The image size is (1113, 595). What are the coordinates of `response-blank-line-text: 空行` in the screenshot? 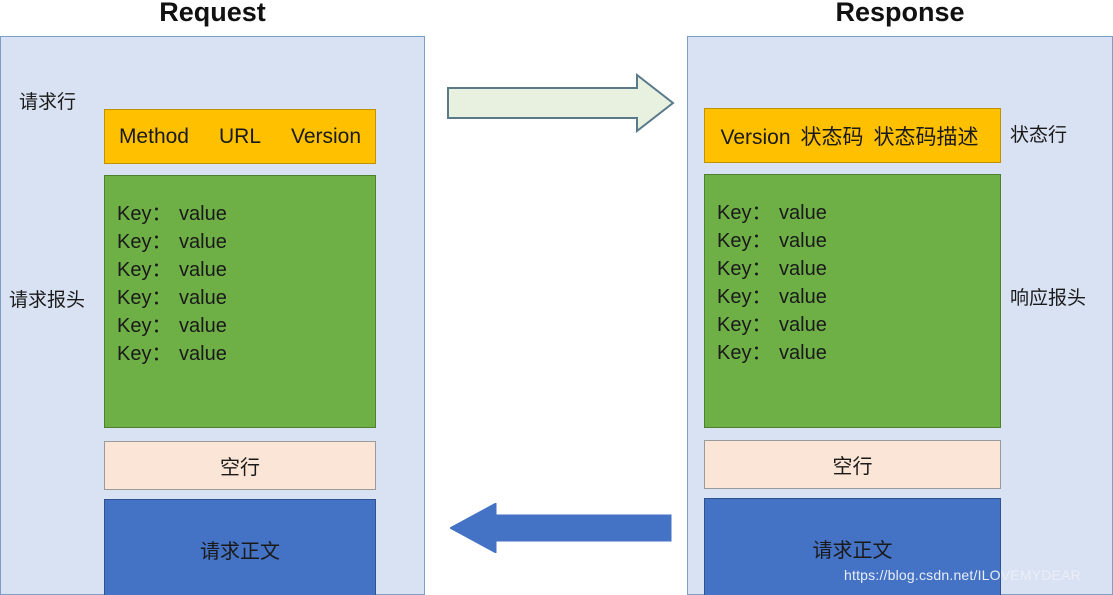 It's located at (852, 467).